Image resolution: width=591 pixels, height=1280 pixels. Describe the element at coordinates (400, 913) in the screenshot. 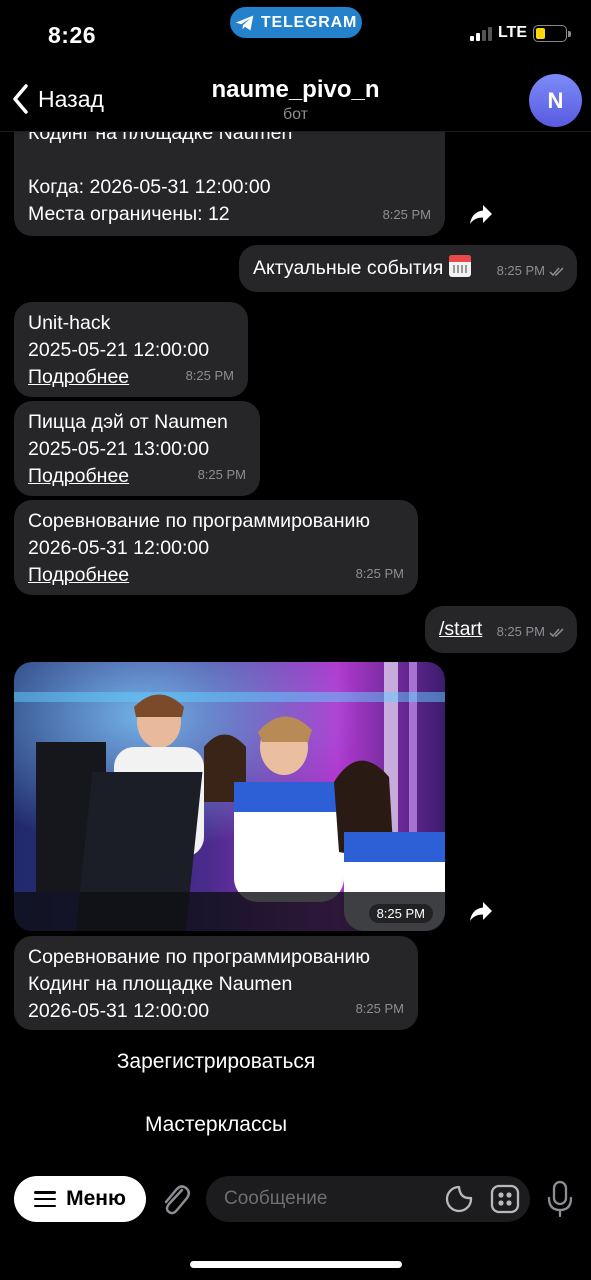

I see `photo-time: 8:25 PM` at that location.